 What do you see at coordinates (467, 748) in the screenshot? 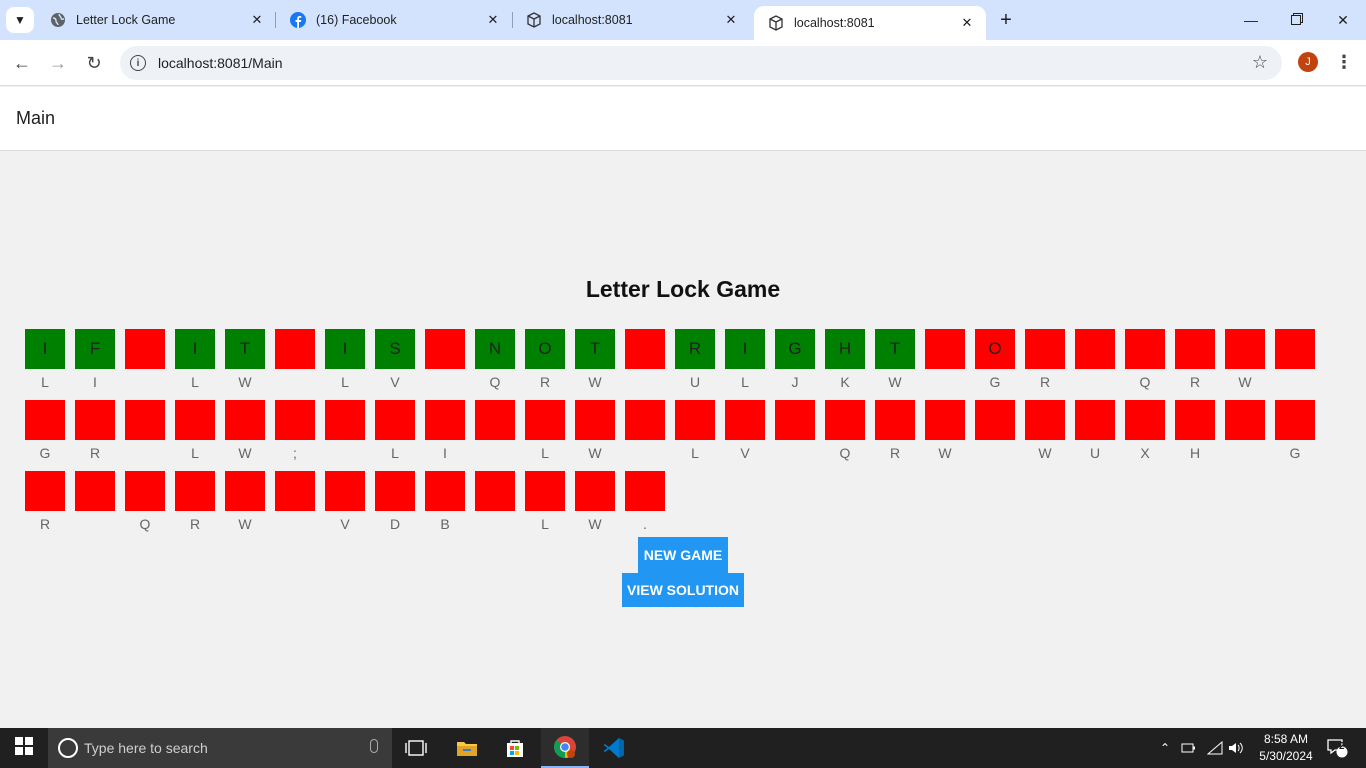
I see `file-explorer-icon` at bounding box center [467, 748].